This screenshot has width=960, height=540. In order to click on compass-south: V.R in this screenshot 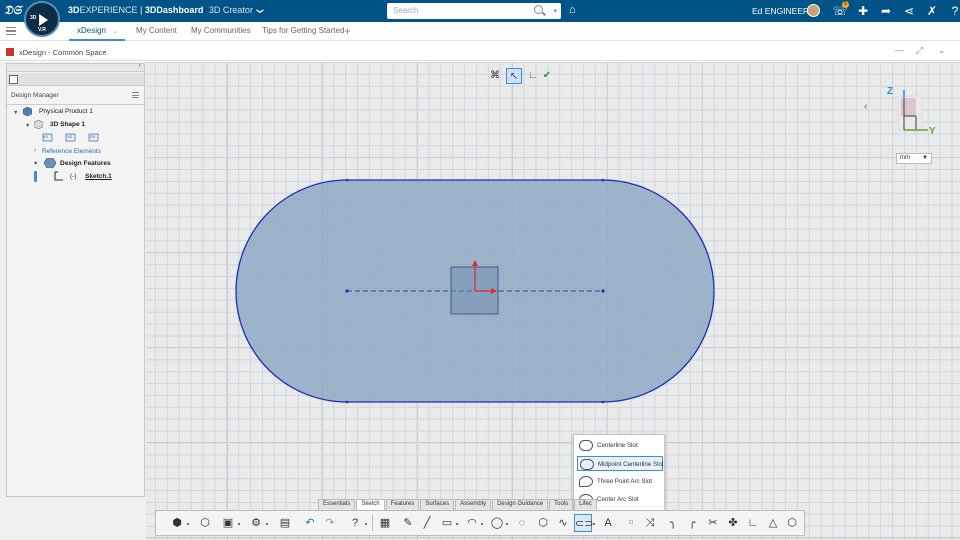, I will do `click(42, 30)`.